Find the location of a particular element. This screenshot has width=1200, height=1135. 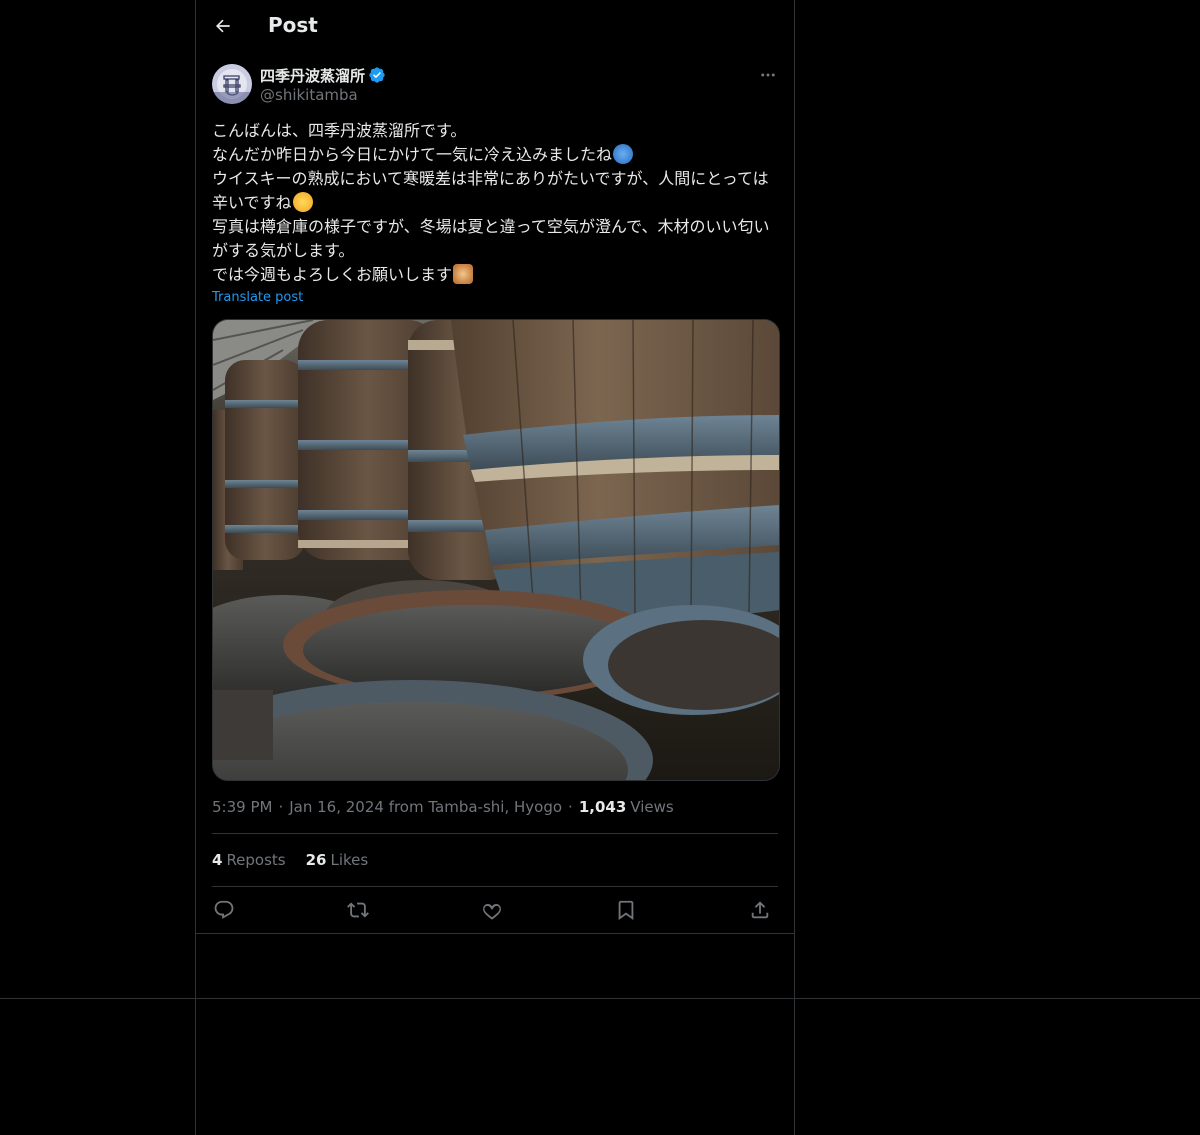

author-name: 四季丹波蒸溜所 is located at coordinates (312, 75).